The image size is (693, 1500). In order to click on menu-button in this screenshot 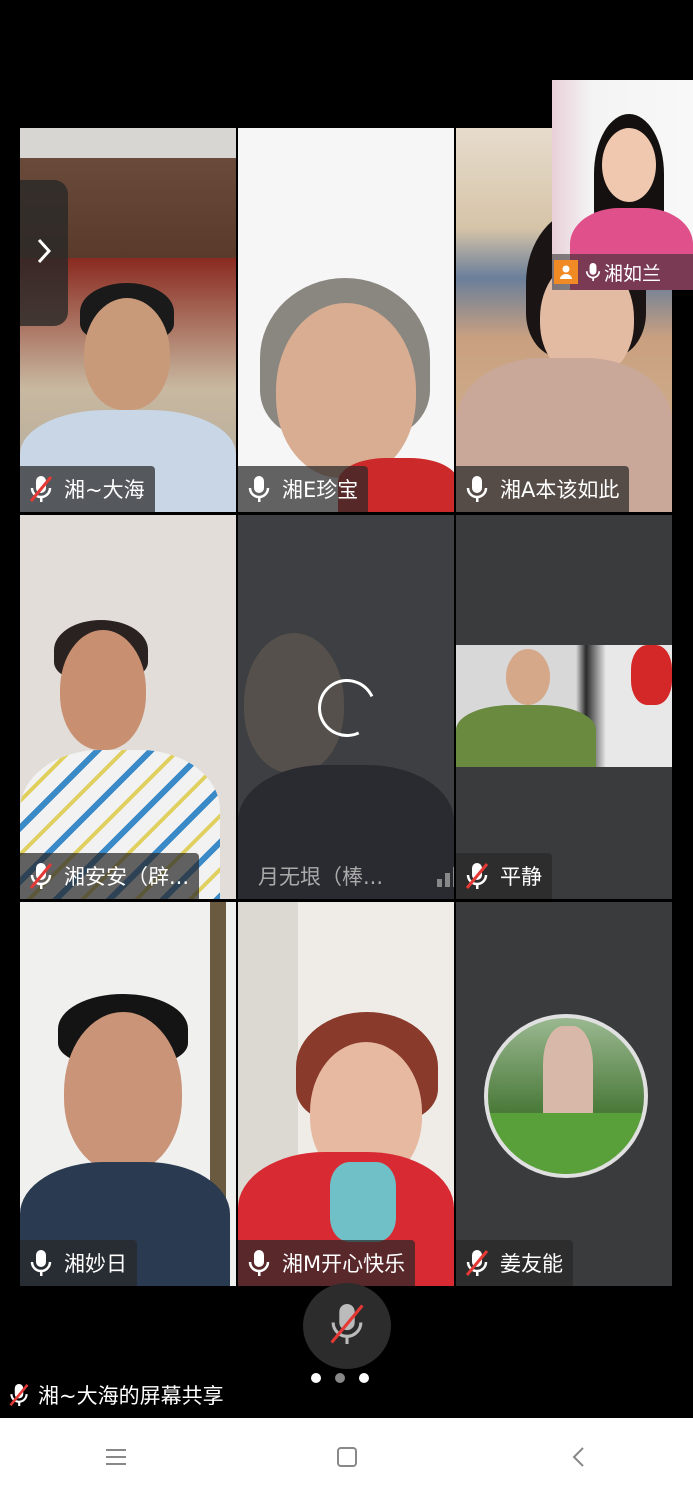, I will do `click(116, 1459)`.